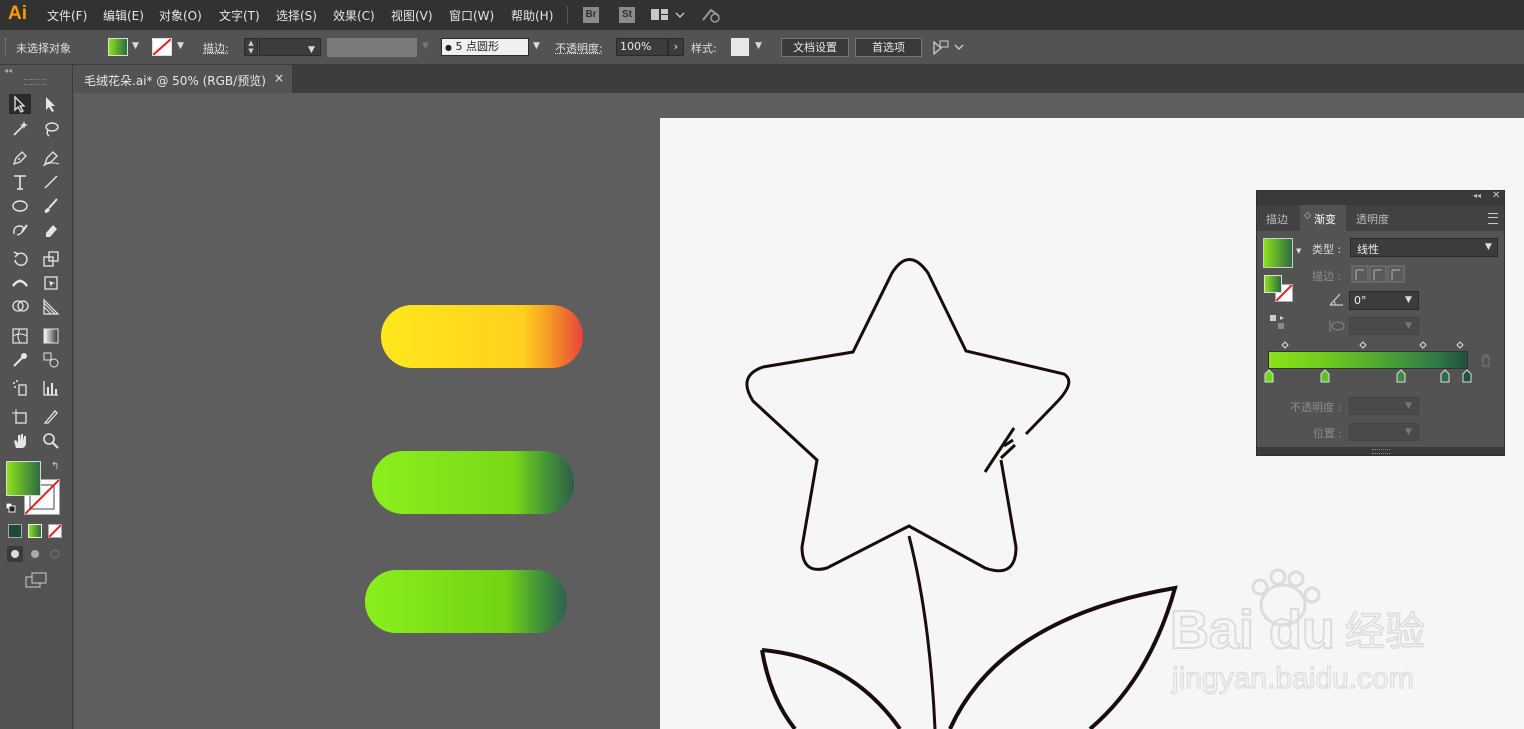 The width and height of the screenshot is (1524, 729). Describe the element at coordinates (51, 283) in the screenshot. I see `free-transform-tool-icon` at that location.